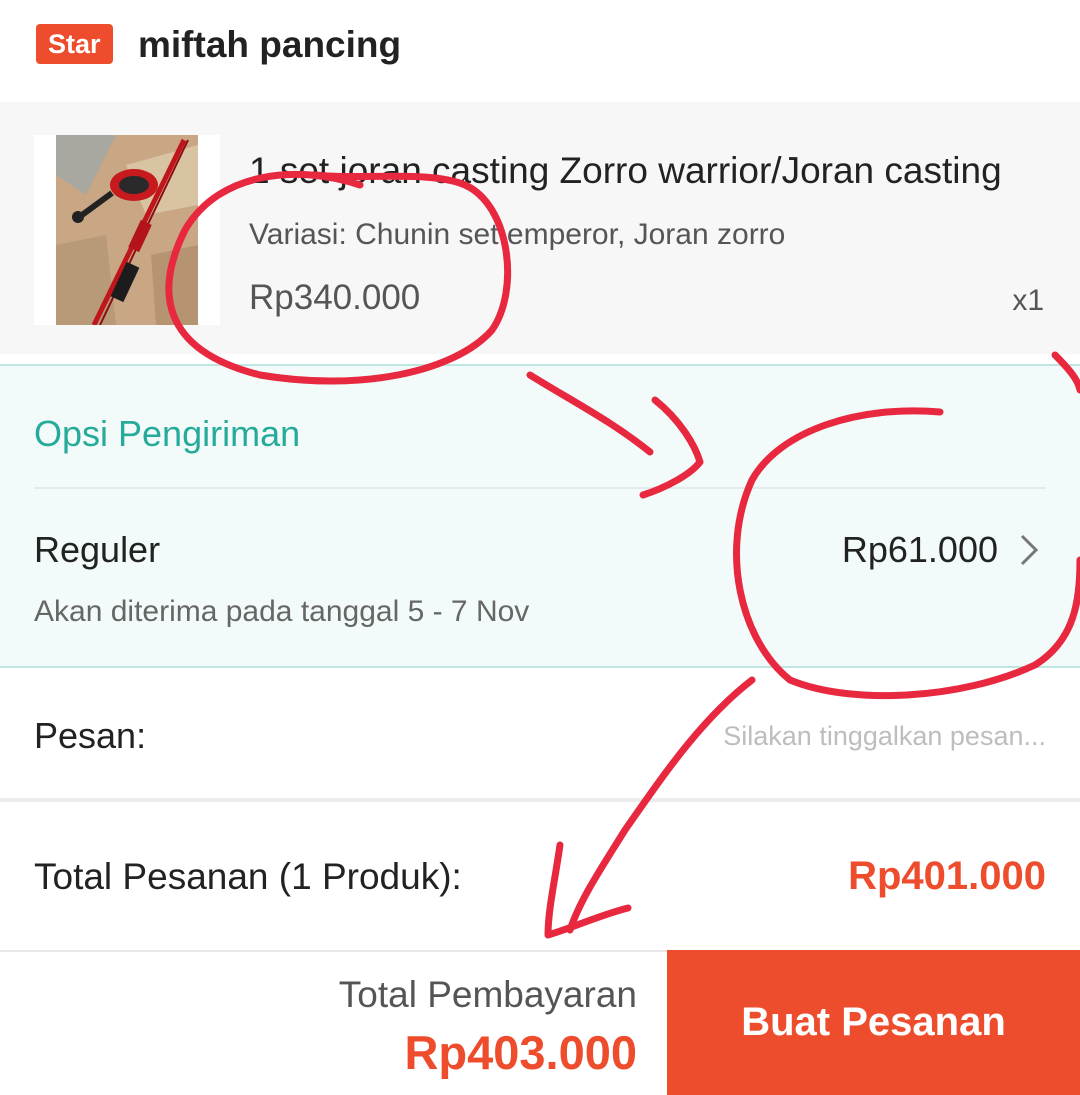 This screenshot has height=1095, width=1080. I want to click on message-input, so click(766, 736).